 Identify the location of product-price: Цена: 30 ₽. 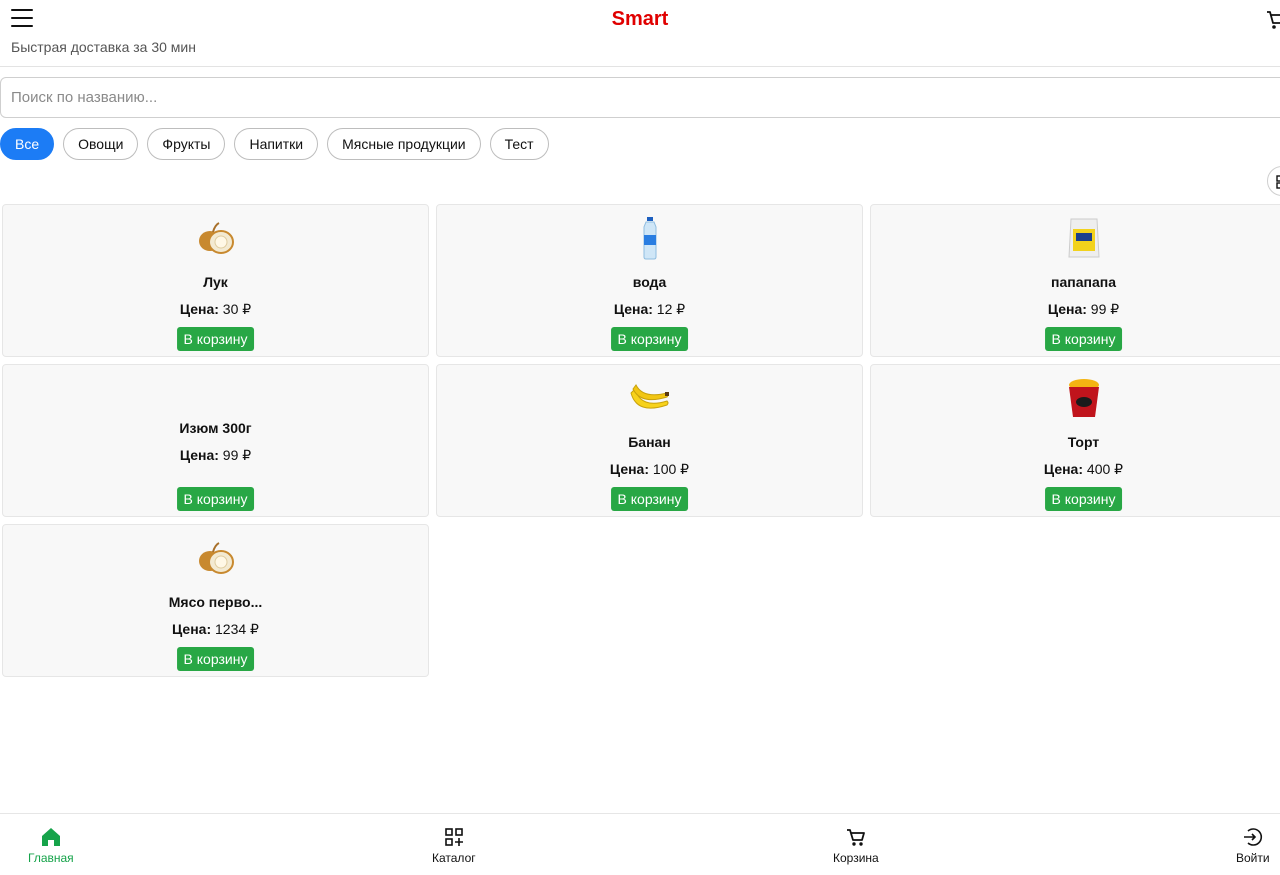
(215, 309).